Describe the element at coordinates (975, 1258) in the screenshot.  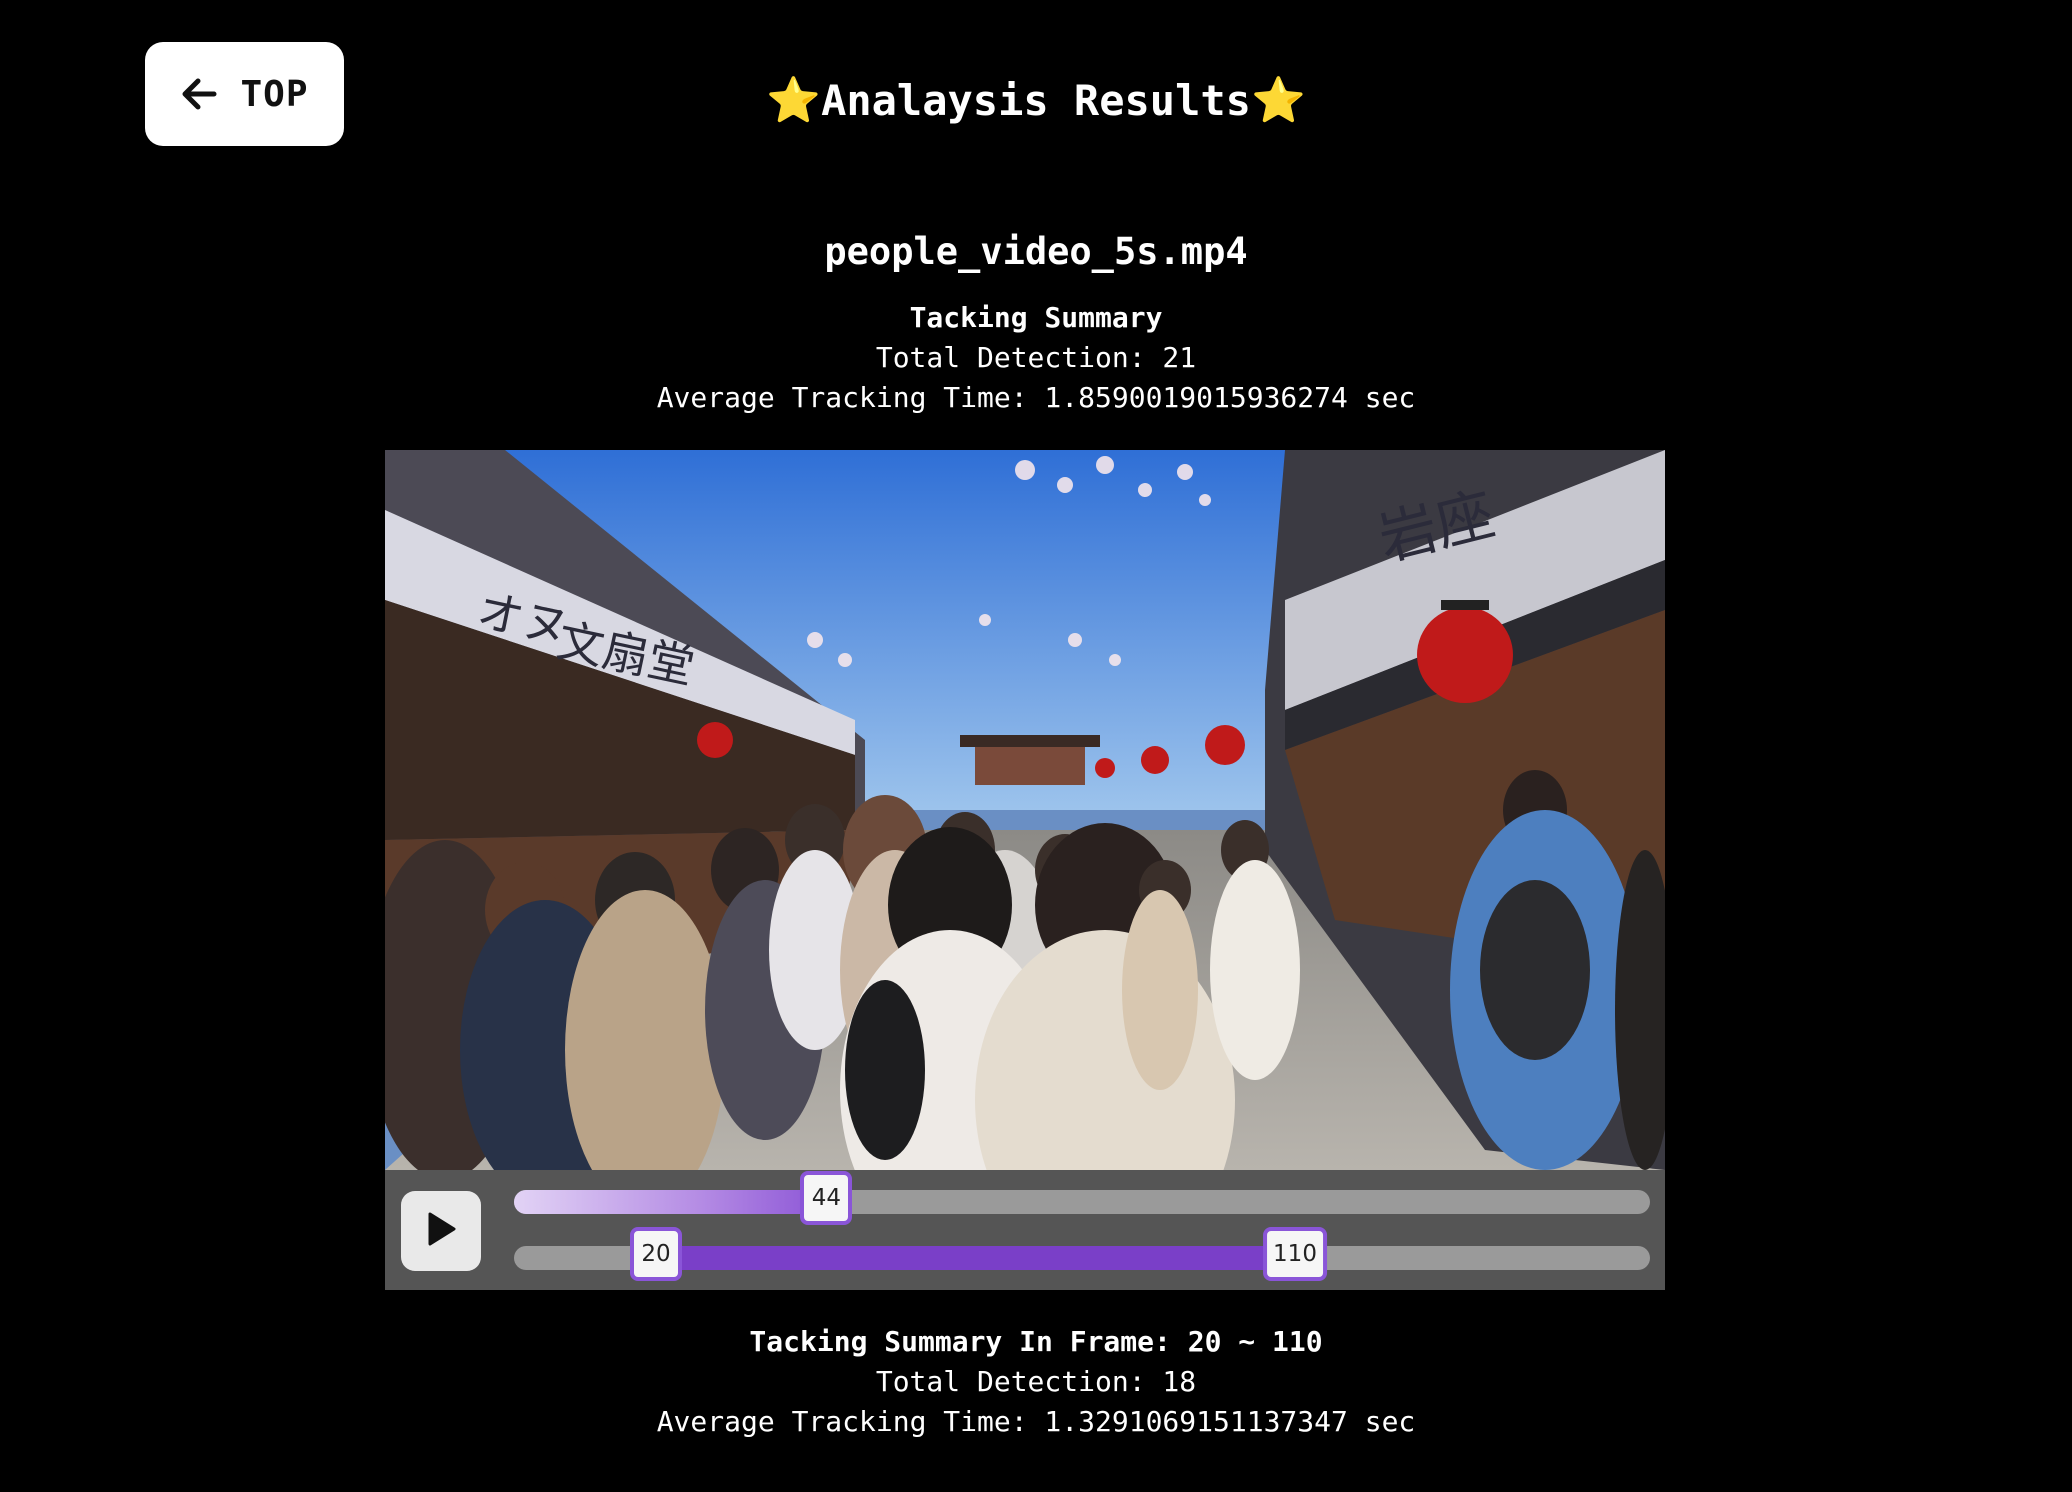
I see `frame-range-fill` at that location.